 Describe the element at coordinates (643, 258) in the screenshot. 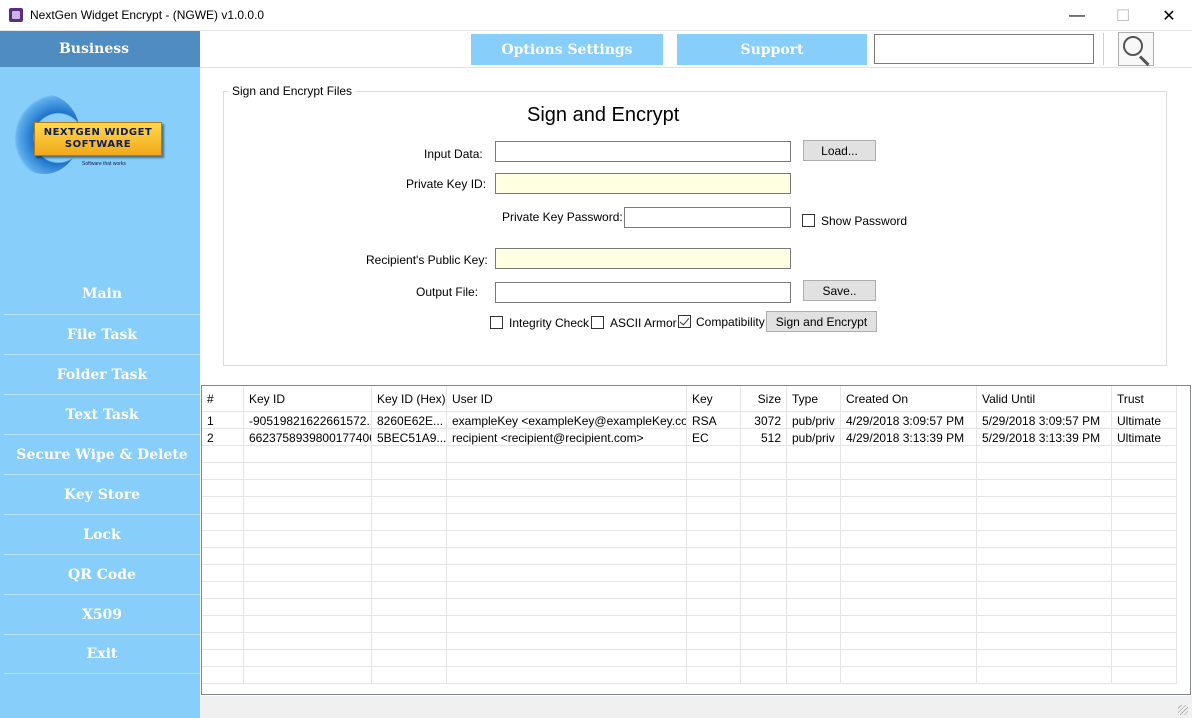

I see `recipient-public-key-field` at that location.